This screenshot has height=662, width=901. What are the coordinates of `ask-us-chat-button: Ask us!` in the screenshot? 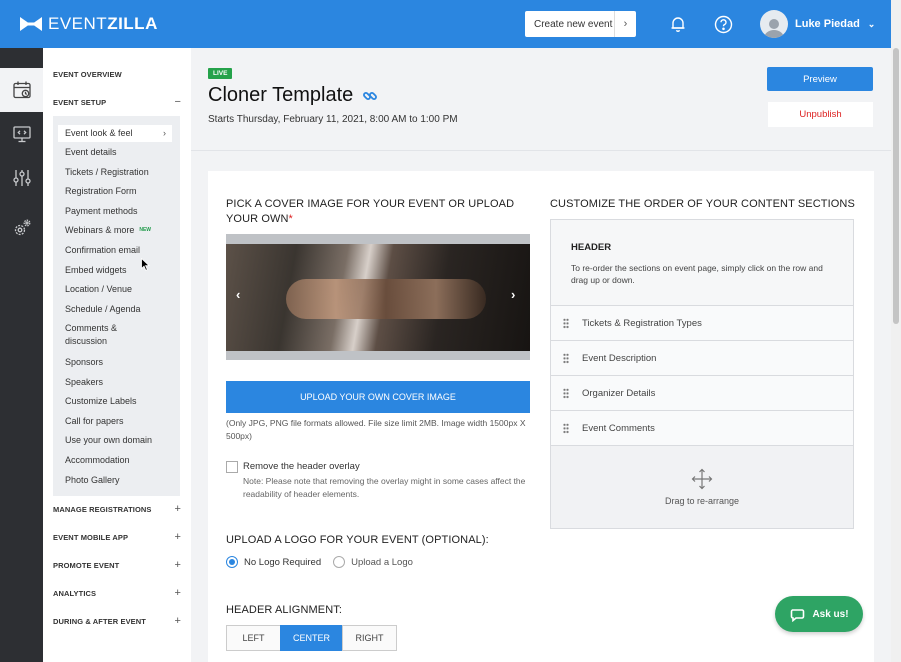 It's located at (819, 614).